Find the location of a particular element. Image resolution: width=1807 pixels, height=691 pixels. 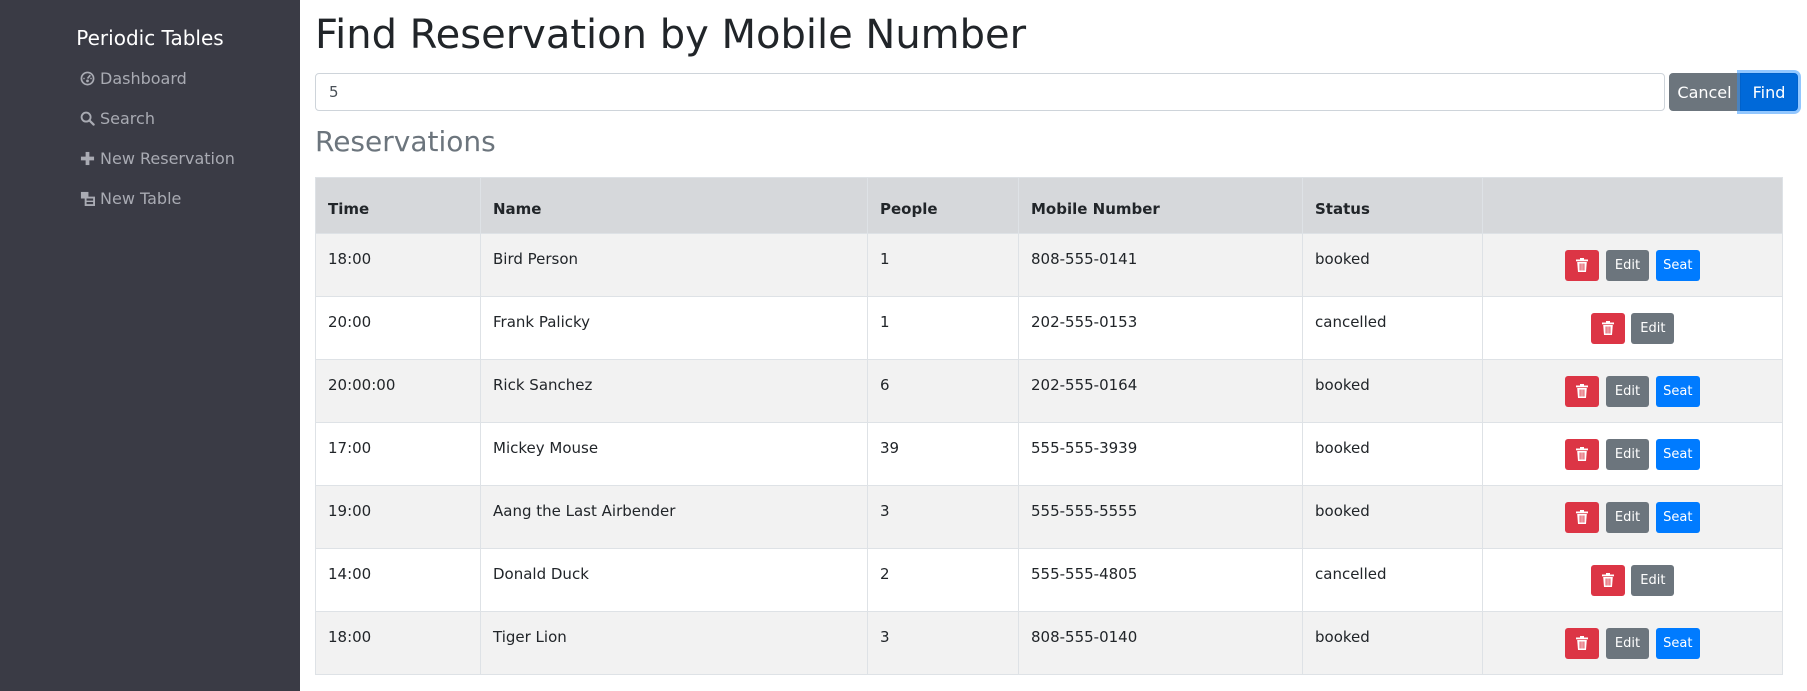

cell-mobile: 808-555-0141 is located at coordinates (1160, 265).